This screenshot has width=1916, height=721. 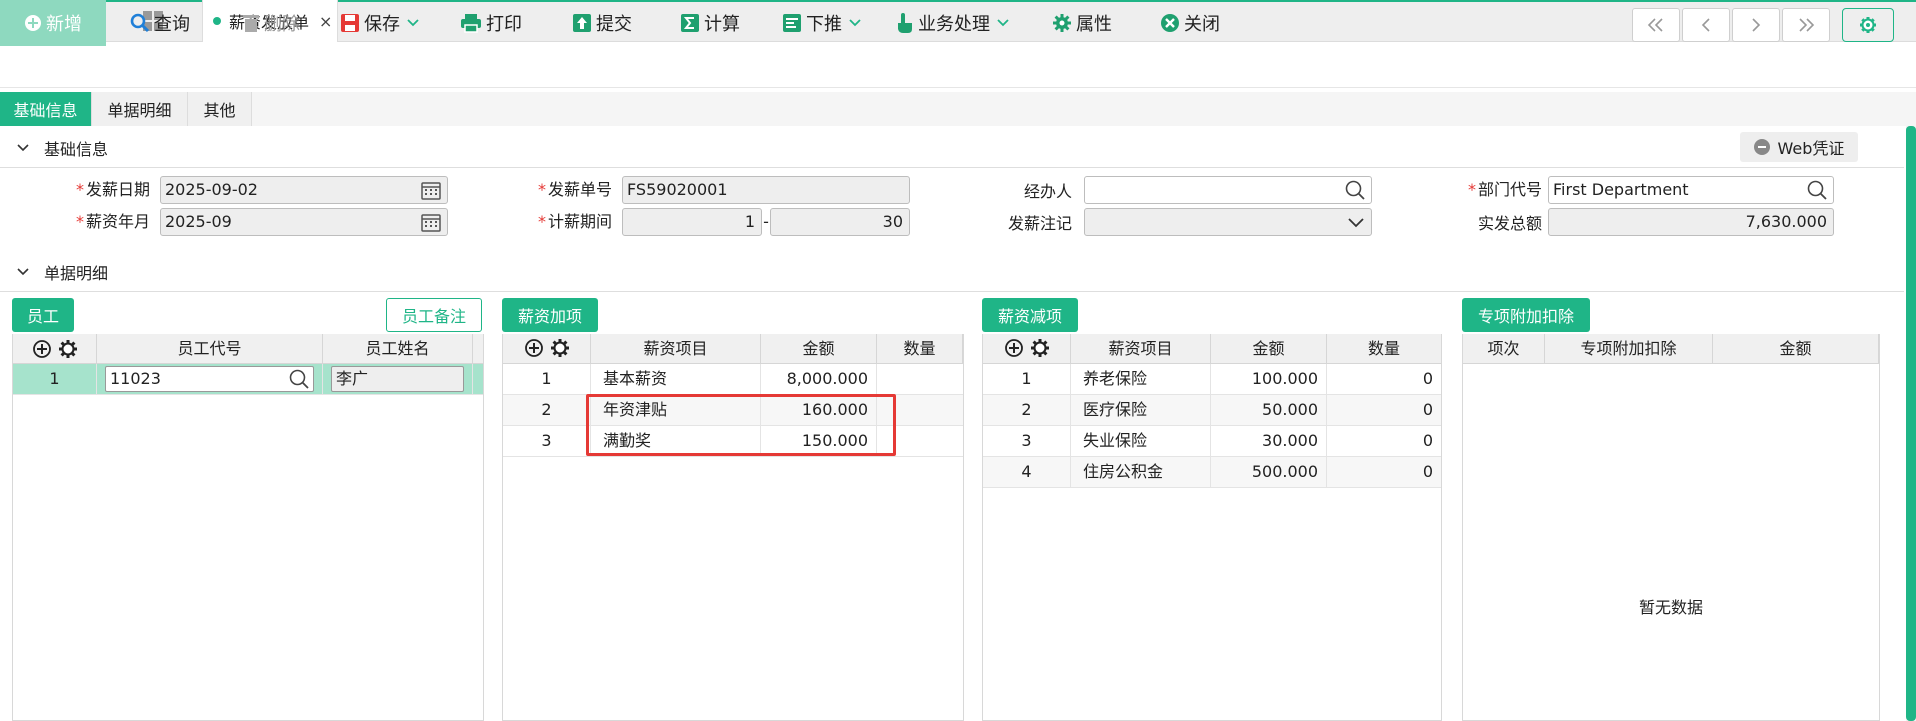 What do you see at coordinates (1003, 23) in the screenshot?
I see `chevron-down-icon` at bounding box center [1003, 23].